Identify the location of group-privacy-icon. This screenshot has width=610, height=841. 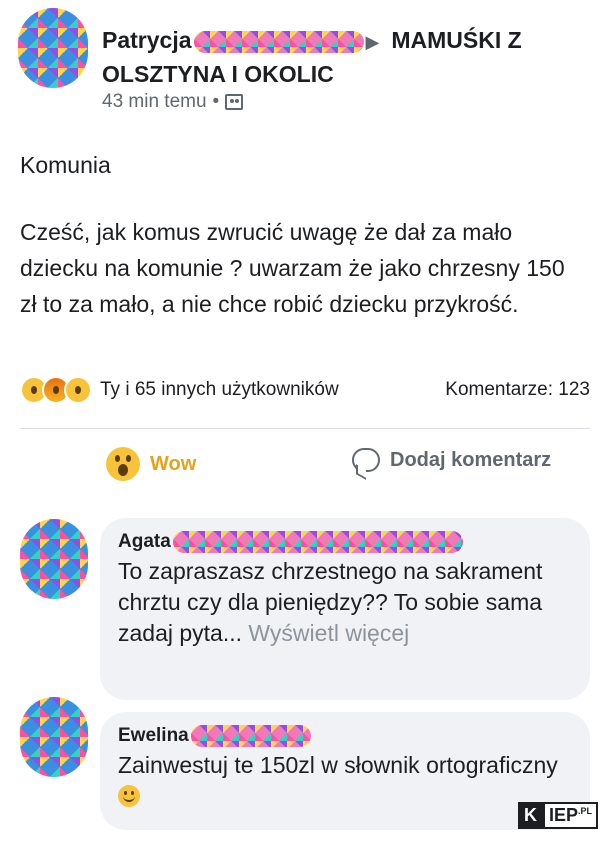
(234, 102).